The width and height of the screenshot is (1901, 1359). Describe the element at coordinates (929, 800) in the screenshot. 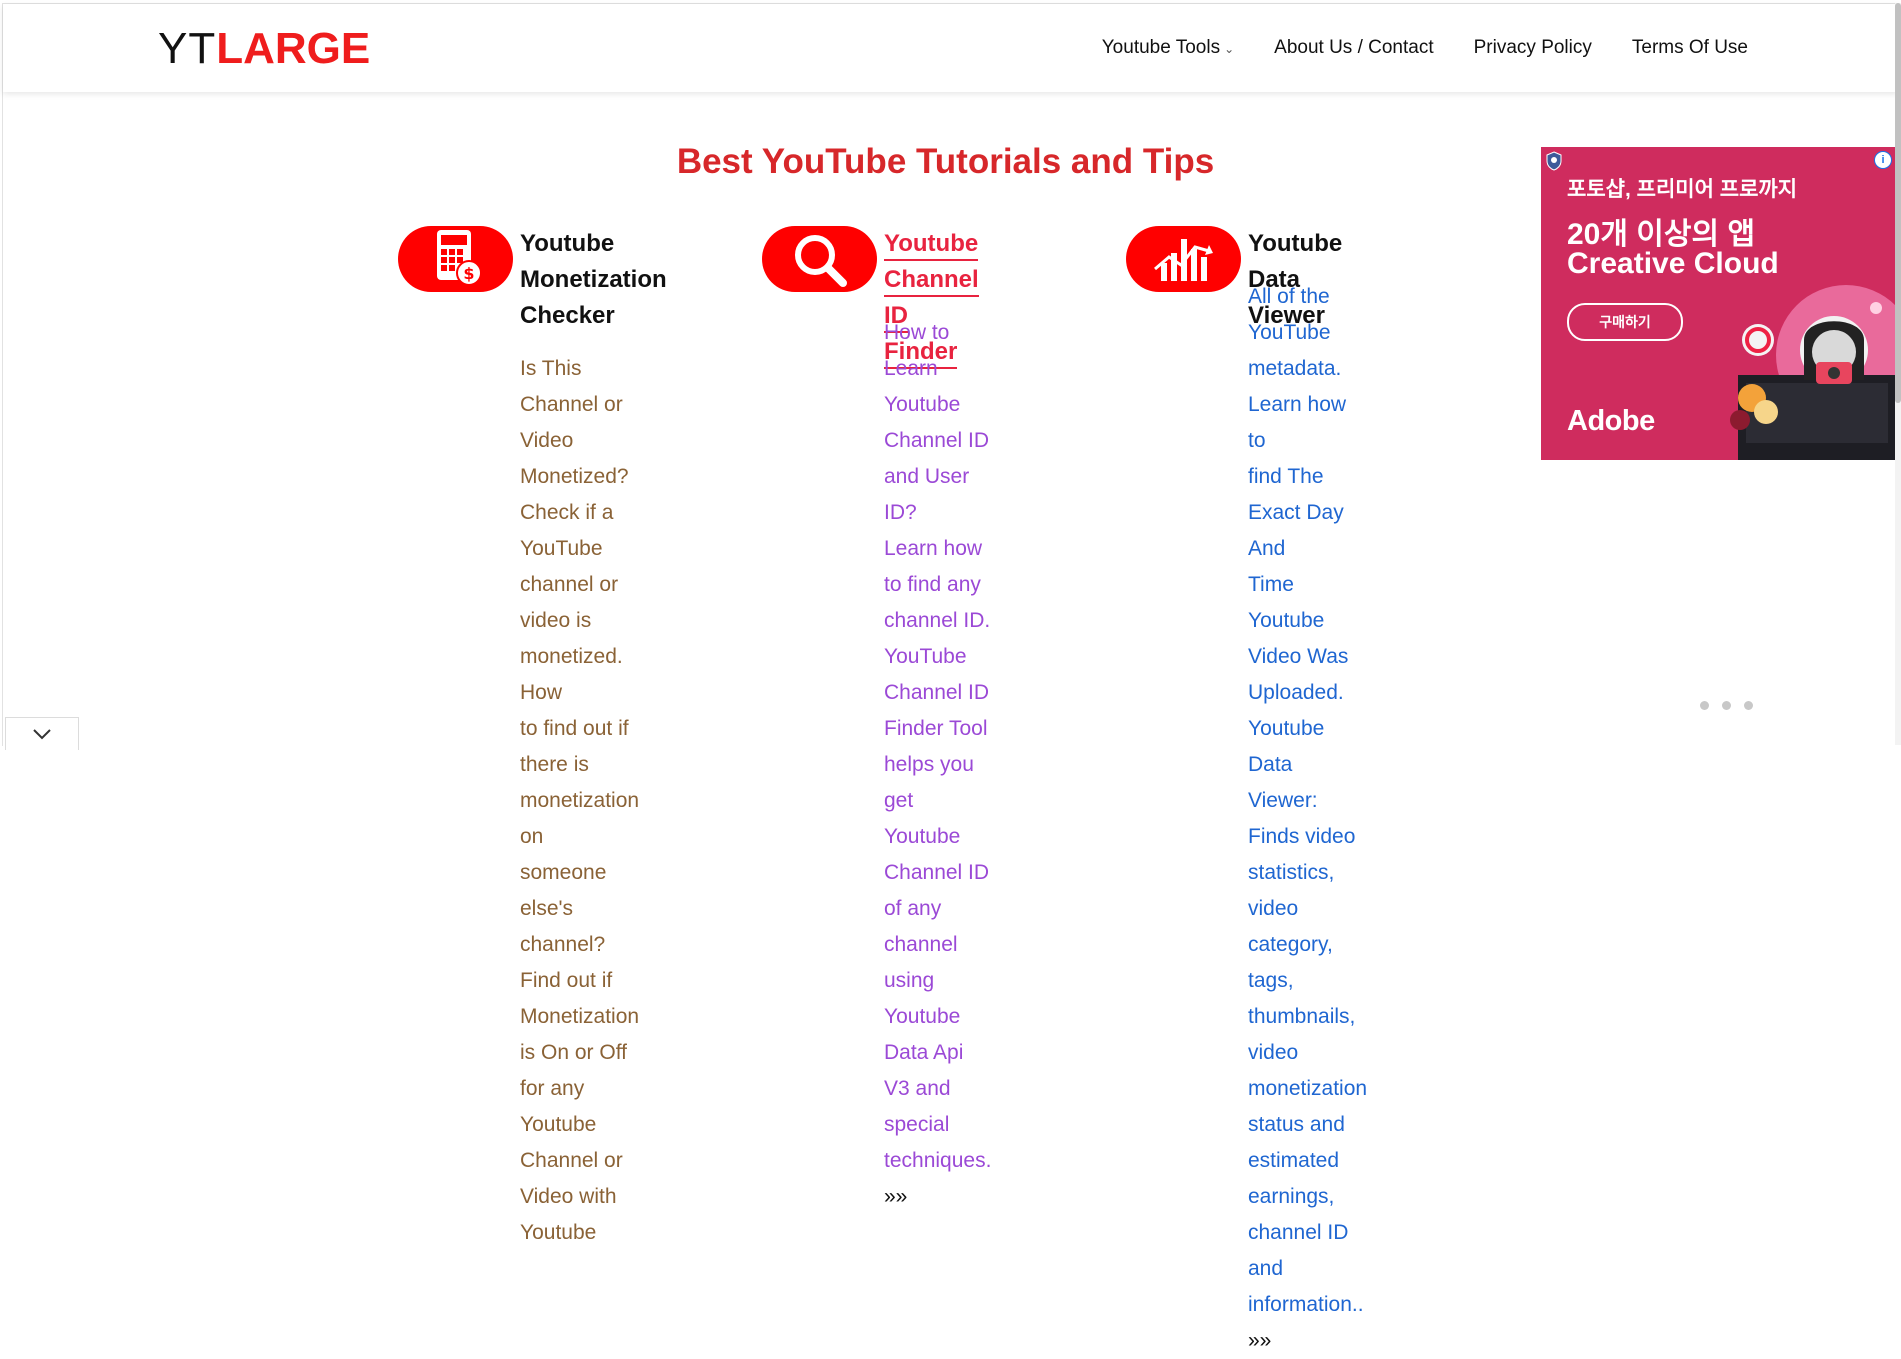

I see `desc-line: helps you get Youtube` at that location.